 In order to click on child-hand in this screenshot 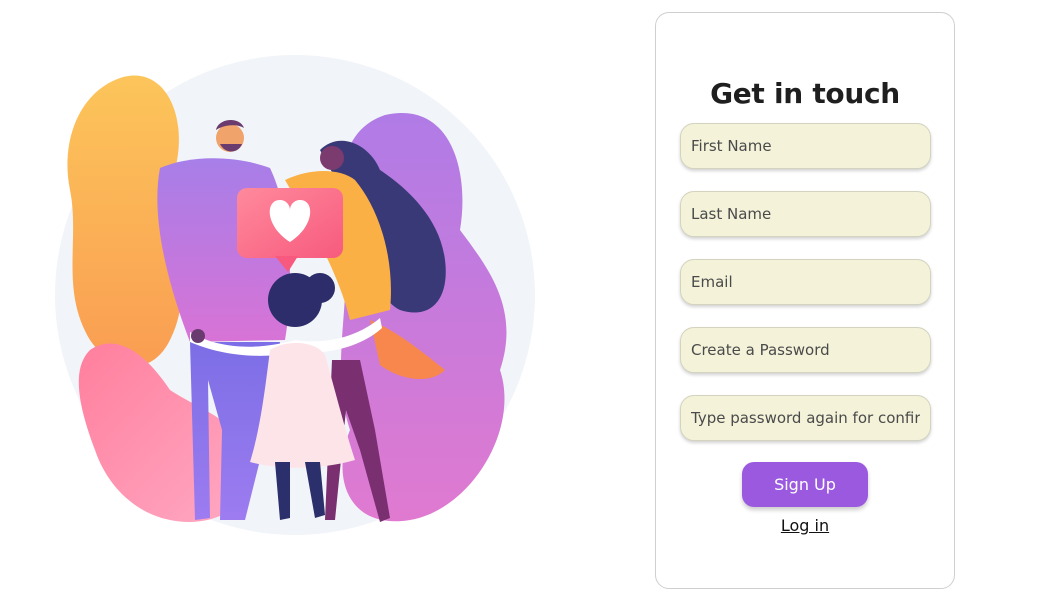, I will do `click(198, 336)`.